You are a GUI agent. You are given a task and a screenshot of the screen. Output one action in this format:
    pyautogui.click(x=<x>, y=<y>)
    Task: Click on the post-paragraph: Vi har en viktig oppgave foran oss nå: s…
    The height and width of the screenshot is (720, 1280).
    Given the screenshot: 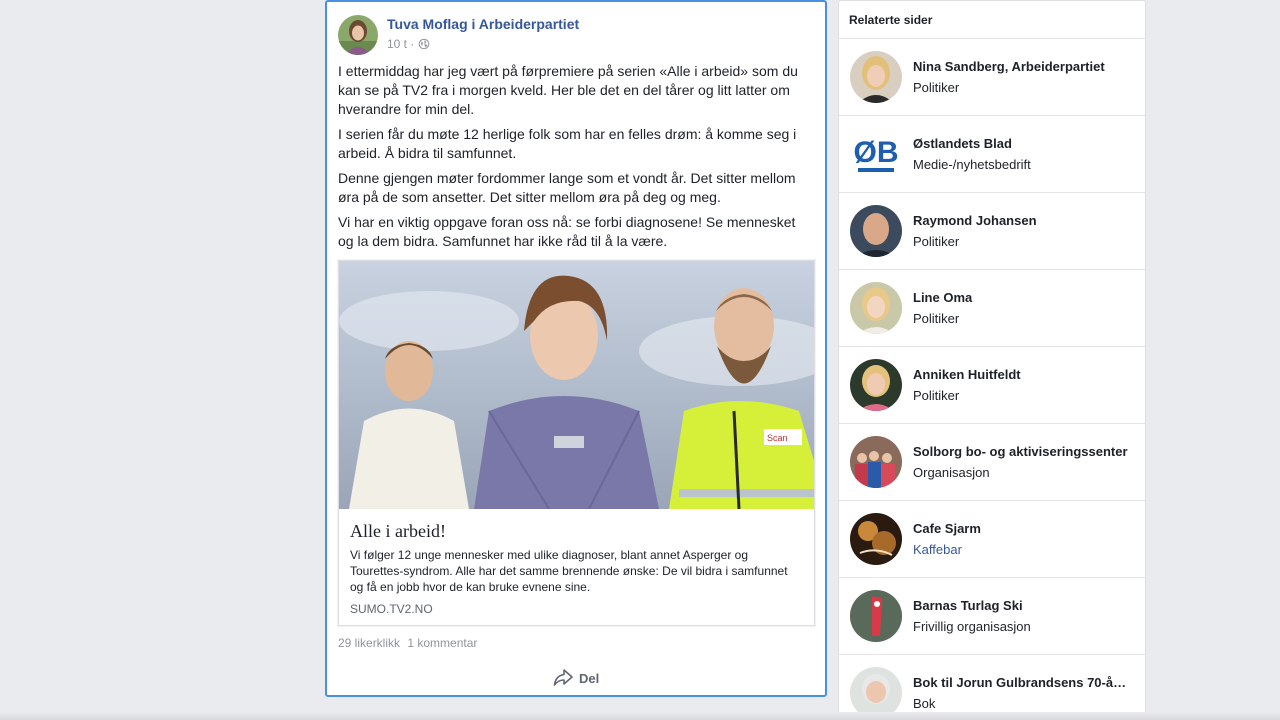 What is the action you would take?
    pyautogui.click(x=567, y=231)
    